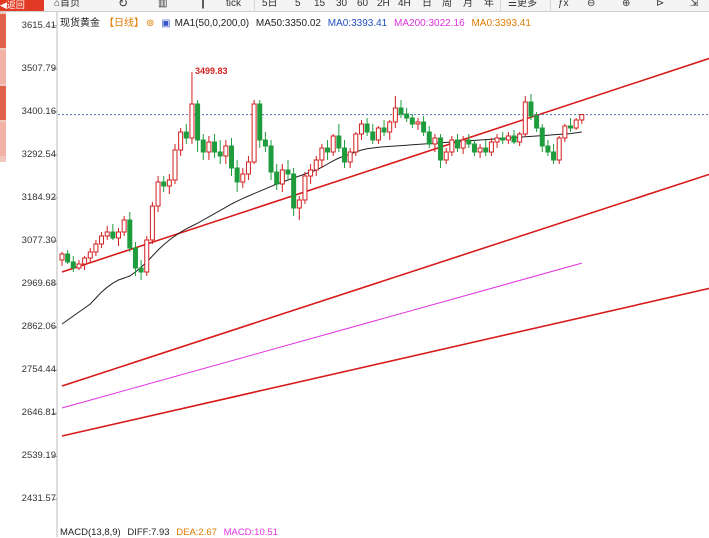  Describe the element at coordinates (148, 532) in the screenshot. I see `macd-diff: DIFF:7.93` at that location.